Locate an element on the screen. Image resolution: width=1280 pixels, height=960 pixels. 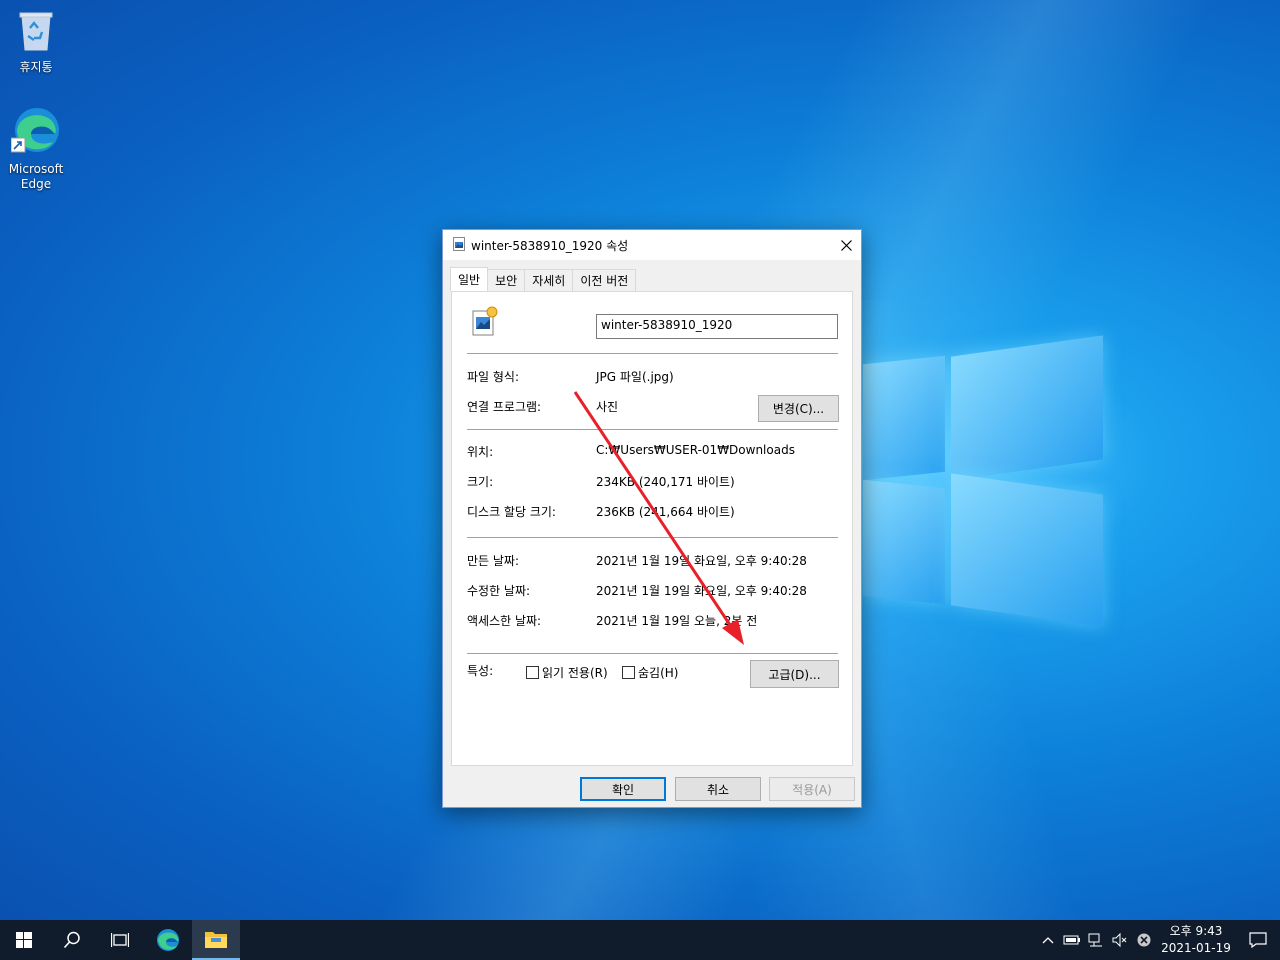
location-value: C:₩Users₩USER-01₩Downloads is located at coordinates (695, 450).